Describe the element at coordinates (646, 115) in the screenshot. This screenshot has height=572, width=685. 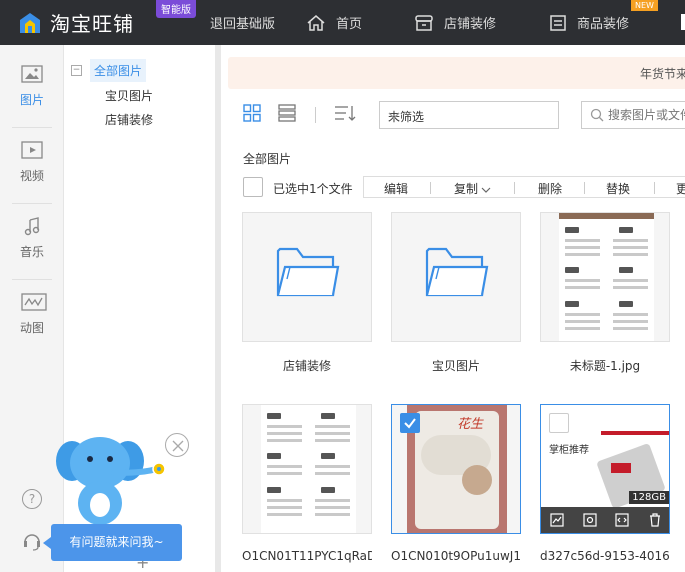
I see `search-input` at that location.